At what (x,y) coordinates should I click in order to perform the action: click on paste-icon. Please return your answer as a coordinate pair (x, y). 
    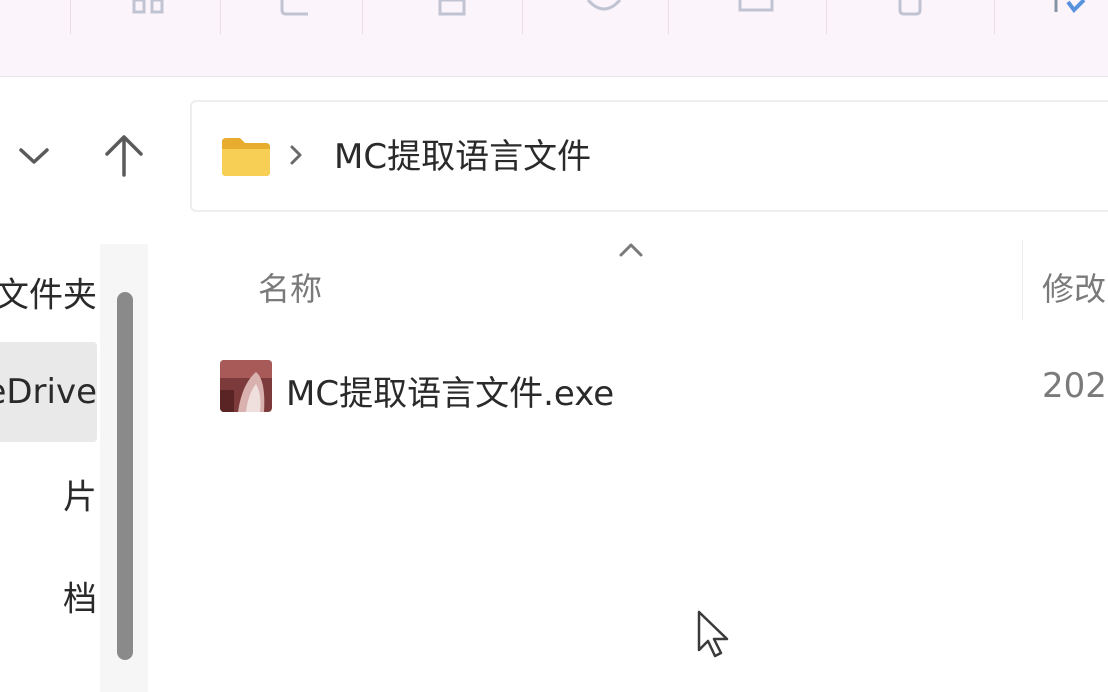
    Looking at the image, I should click on (452, 8).